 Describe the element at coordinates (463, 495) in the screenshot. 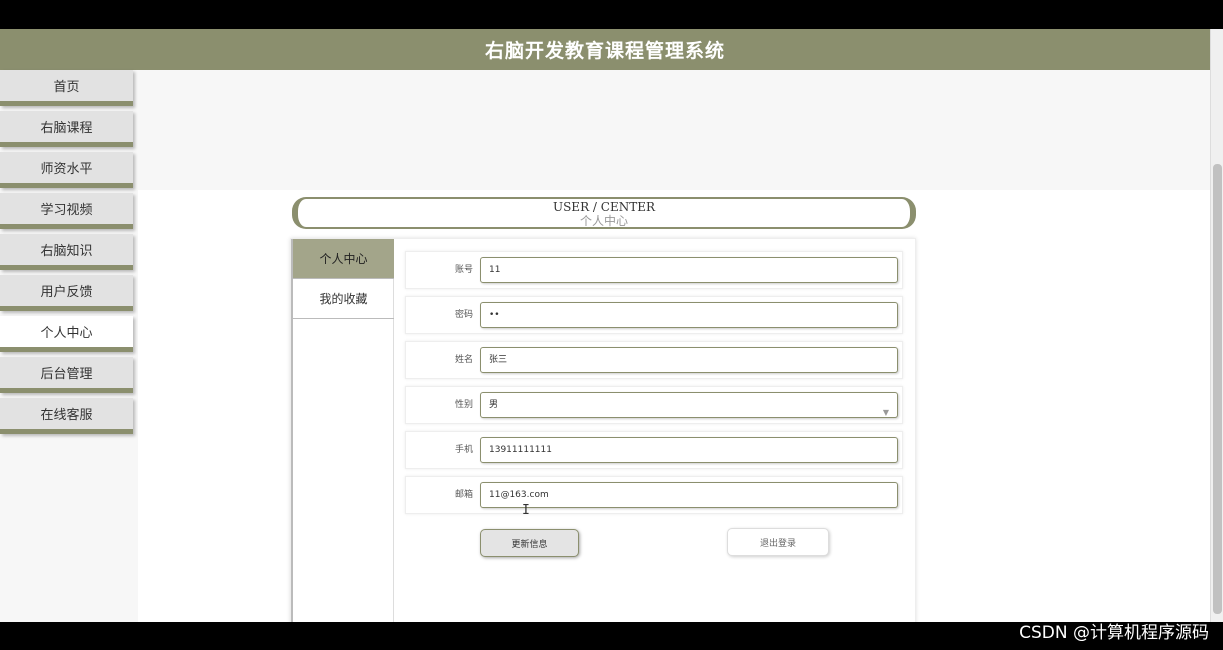

I see `email-label: 邮箱` at that location.